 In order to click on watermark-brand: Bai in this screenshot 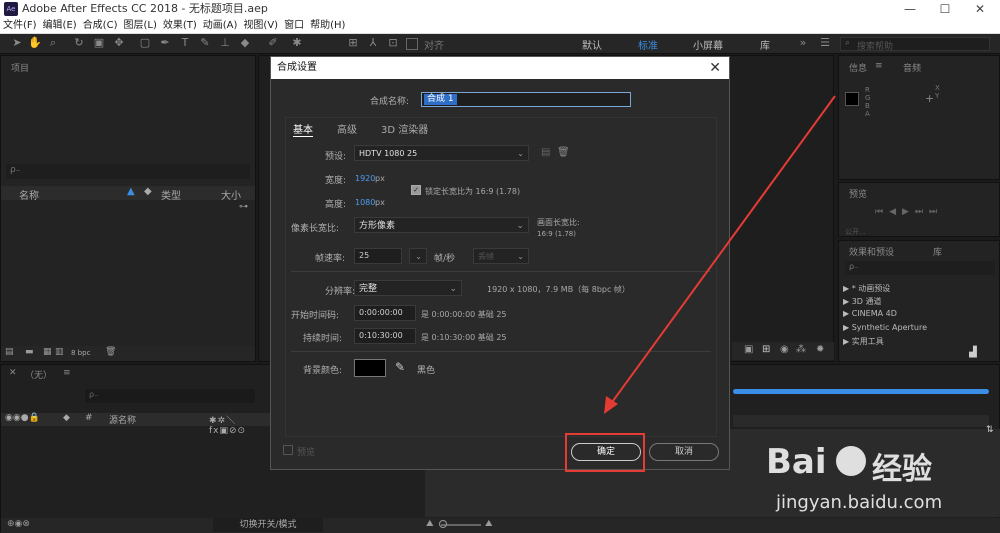, I will do `click(796, 462)`.